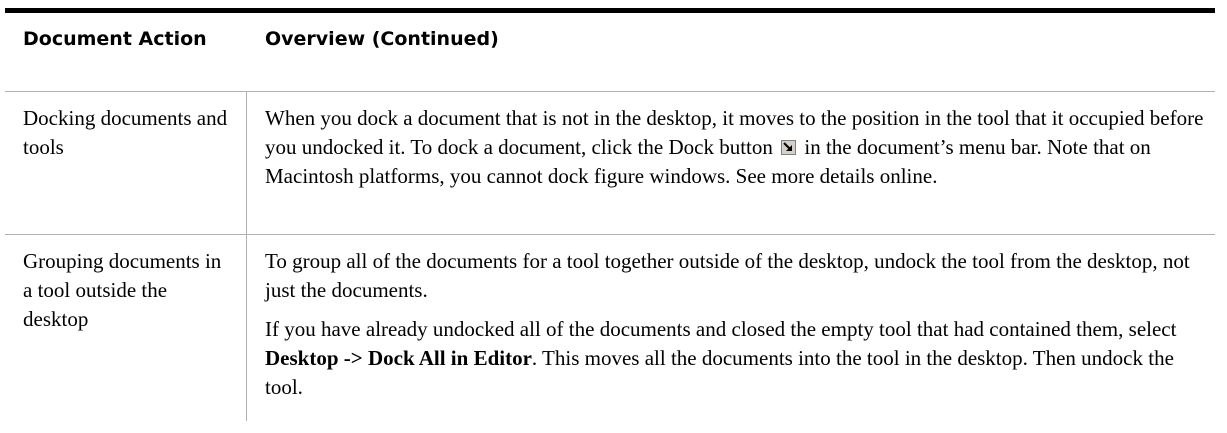 The image size is (1227, 433). What do you see at coordinates (126, 163) in the screenshot?
I see `action-cell: Docking documents and tools` at bounding box center [126, 163].